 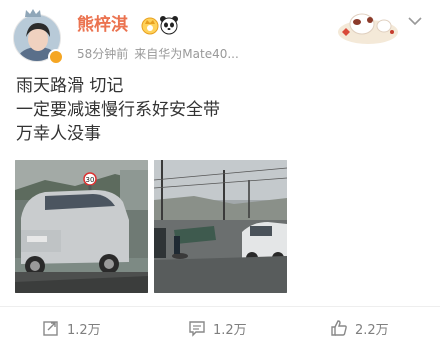 I want to click on actions-divider, so click(x=220, y=306).